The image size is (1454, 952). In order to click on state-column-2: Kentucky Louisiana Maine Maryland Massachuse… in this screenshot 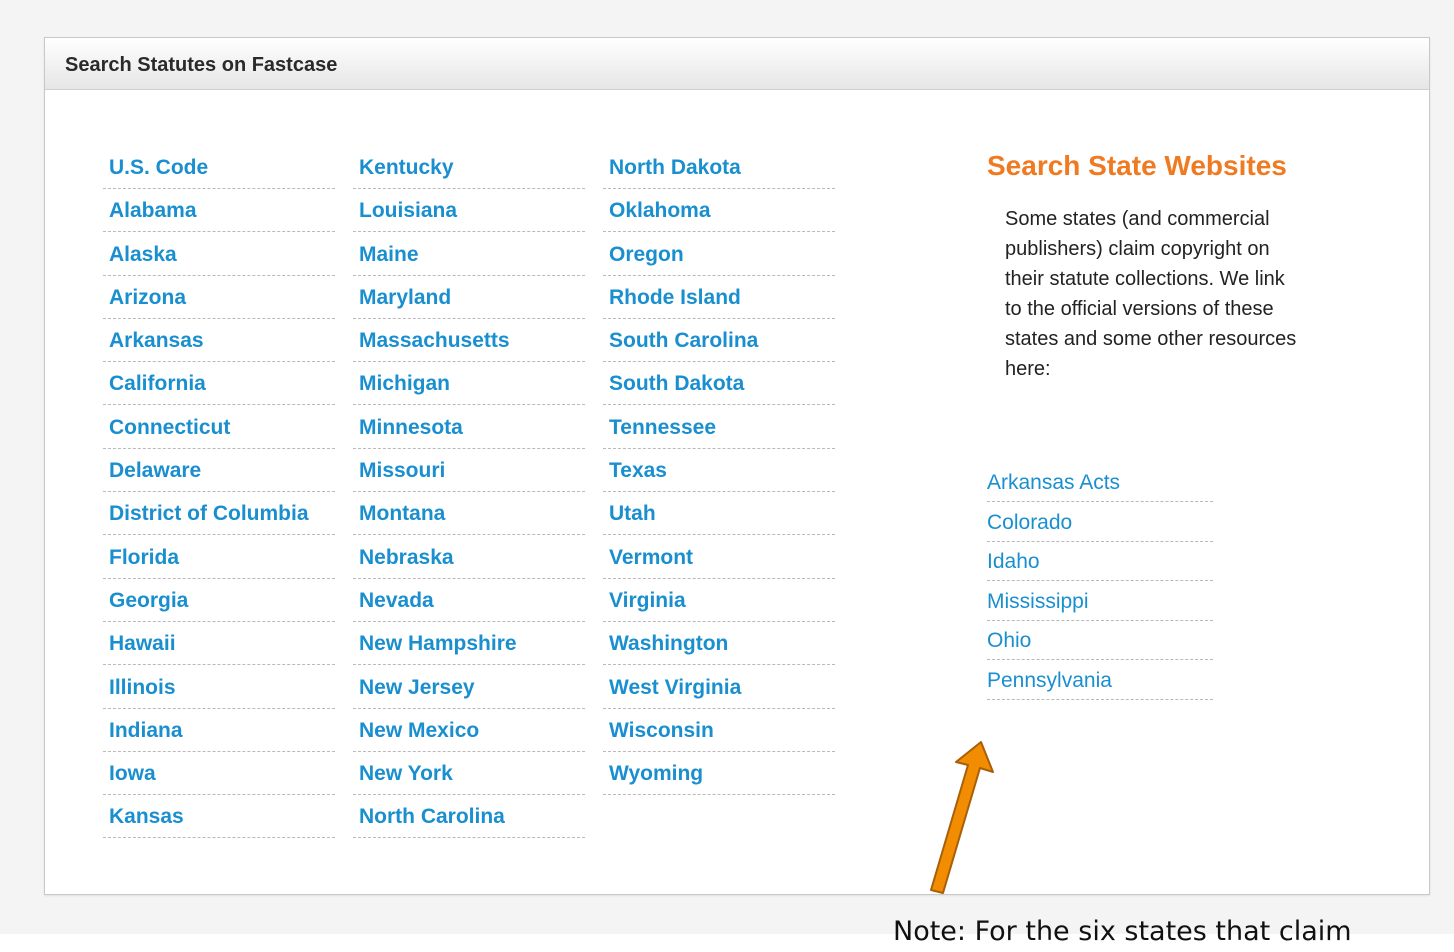, I will do `click(469, 493)`.